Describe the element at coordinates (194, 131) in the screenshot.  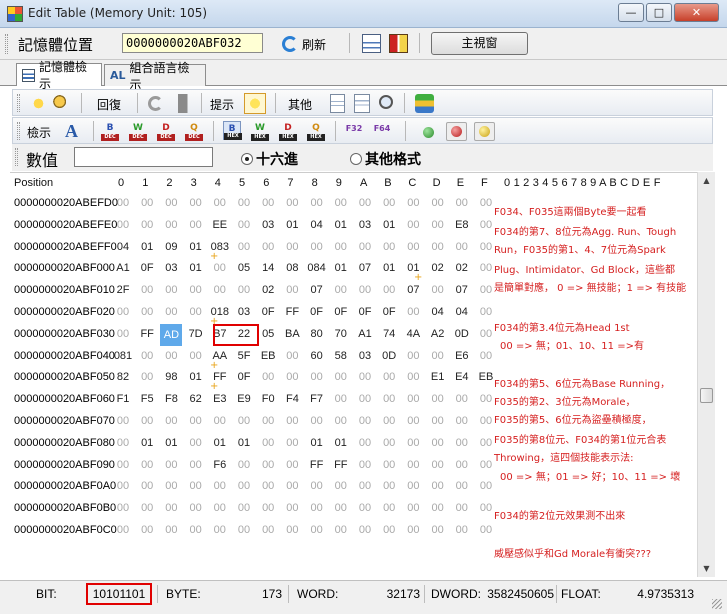
I see `dec-qword-button: Q DEC` at that location.